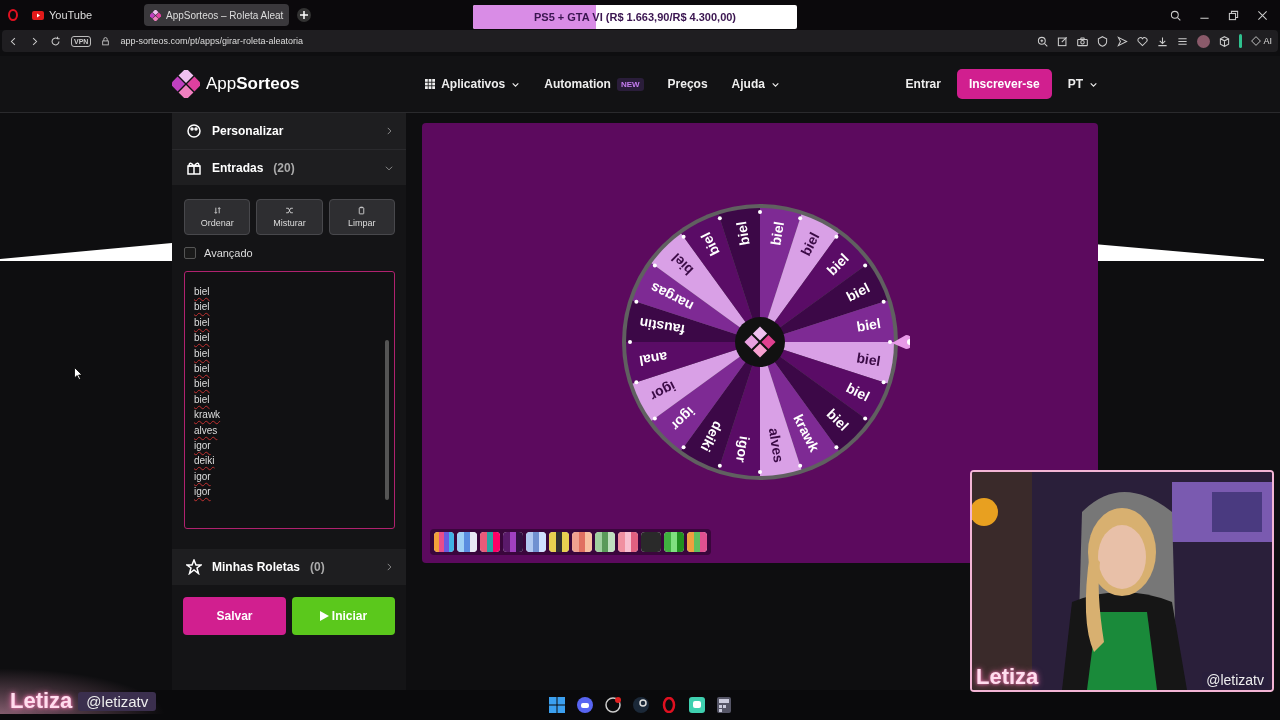 This screenshot has height=720, width=1280. What do you see at coordinates (289, 167) in the screenshot?
I see `section-header: Entradas (20)` at bounding box center [289, 167].